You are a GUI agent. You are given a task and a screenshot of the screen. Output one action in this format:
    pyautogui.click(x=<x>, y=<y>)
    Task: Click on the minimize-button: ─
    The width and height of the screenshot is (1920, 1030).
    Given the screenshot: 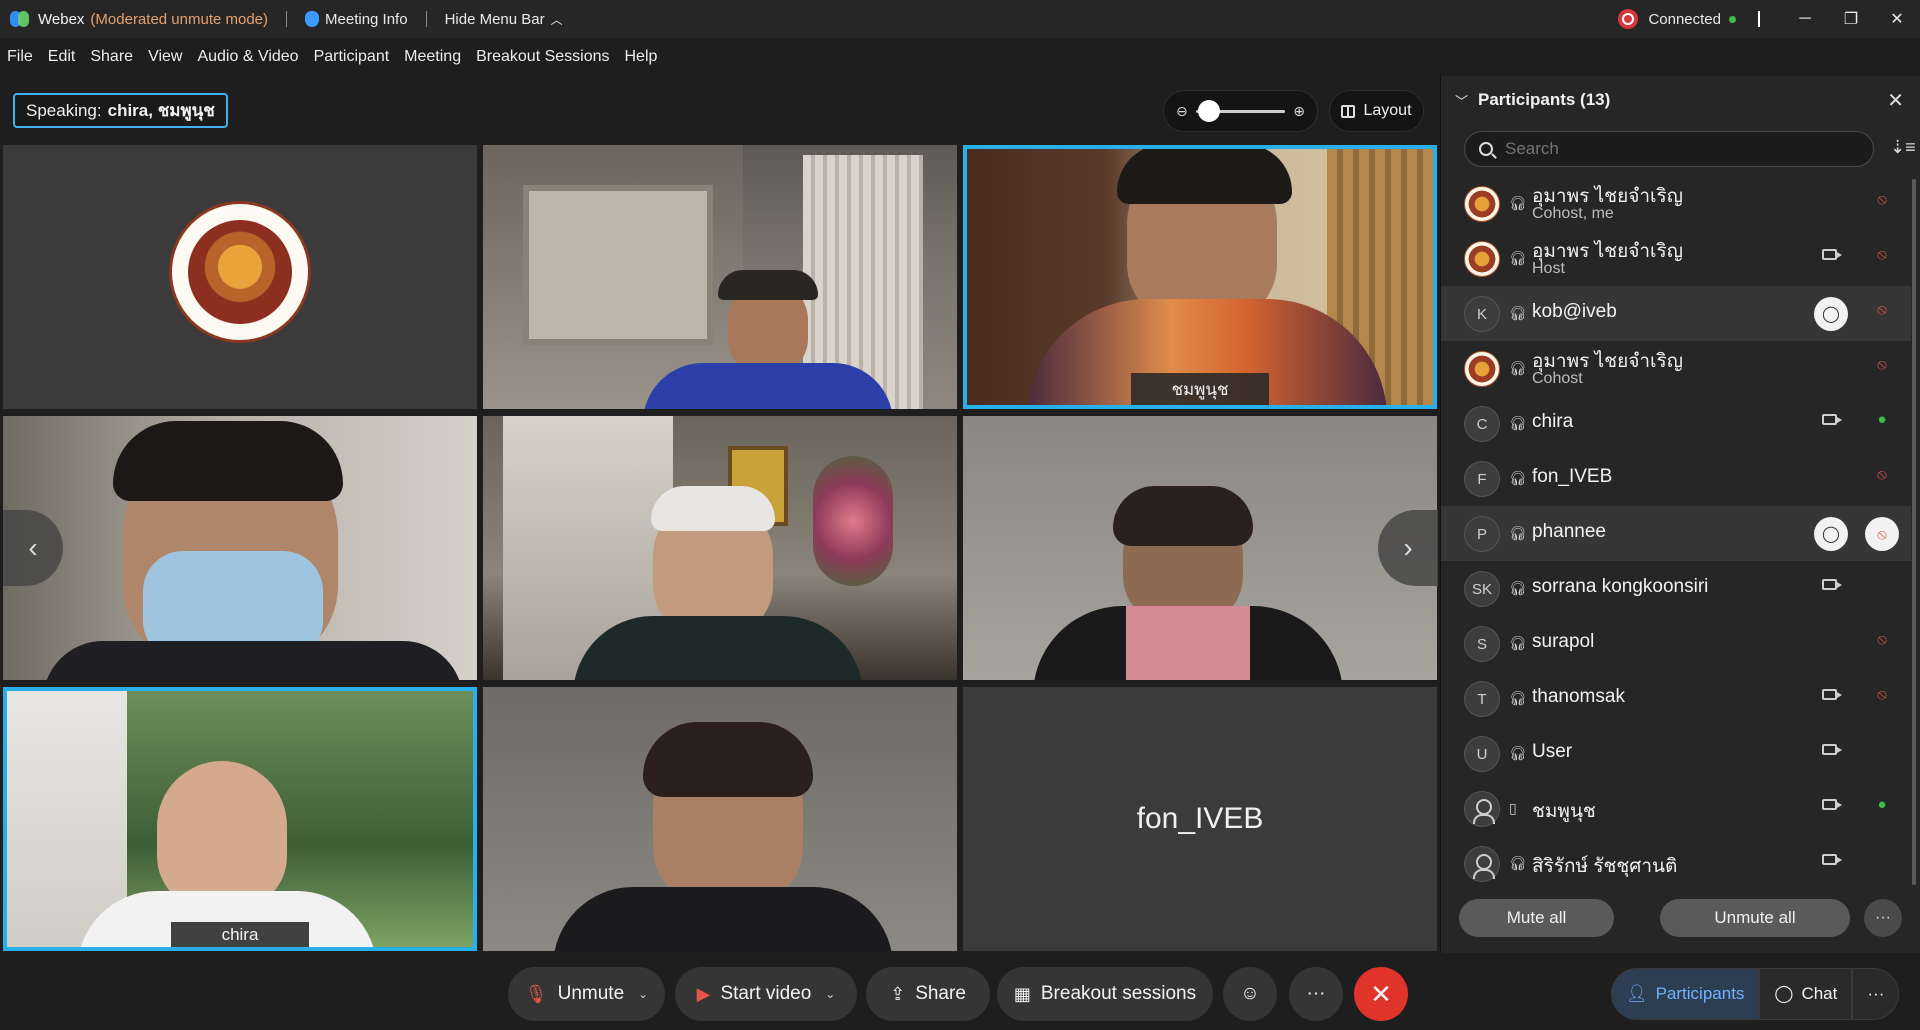 What is the action you would take?
    pyautogui.click(x=1805, y=19)
    